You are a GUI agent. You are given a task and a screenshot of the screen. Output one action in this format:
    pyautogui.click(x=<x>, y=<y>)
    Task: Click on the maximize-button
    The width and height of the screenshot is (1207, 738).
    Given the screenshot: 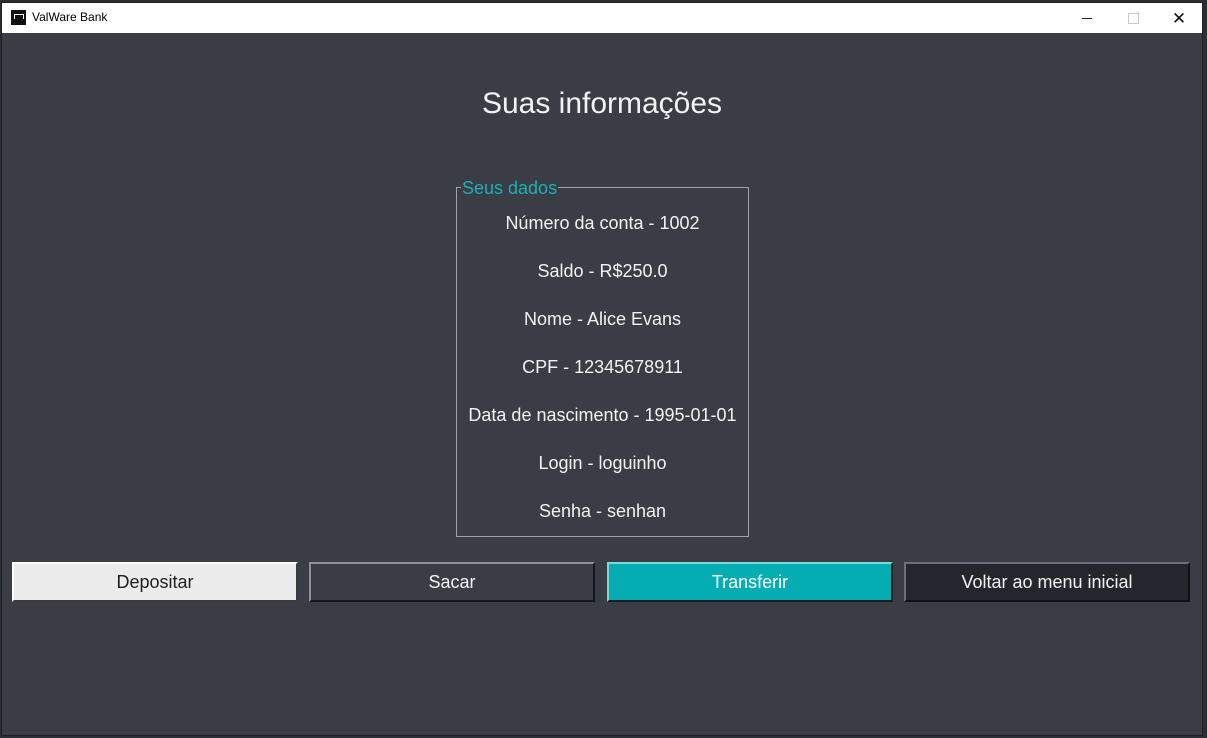 What is the action you would take?
    pyautogui.click(x=1133, y=18)
    